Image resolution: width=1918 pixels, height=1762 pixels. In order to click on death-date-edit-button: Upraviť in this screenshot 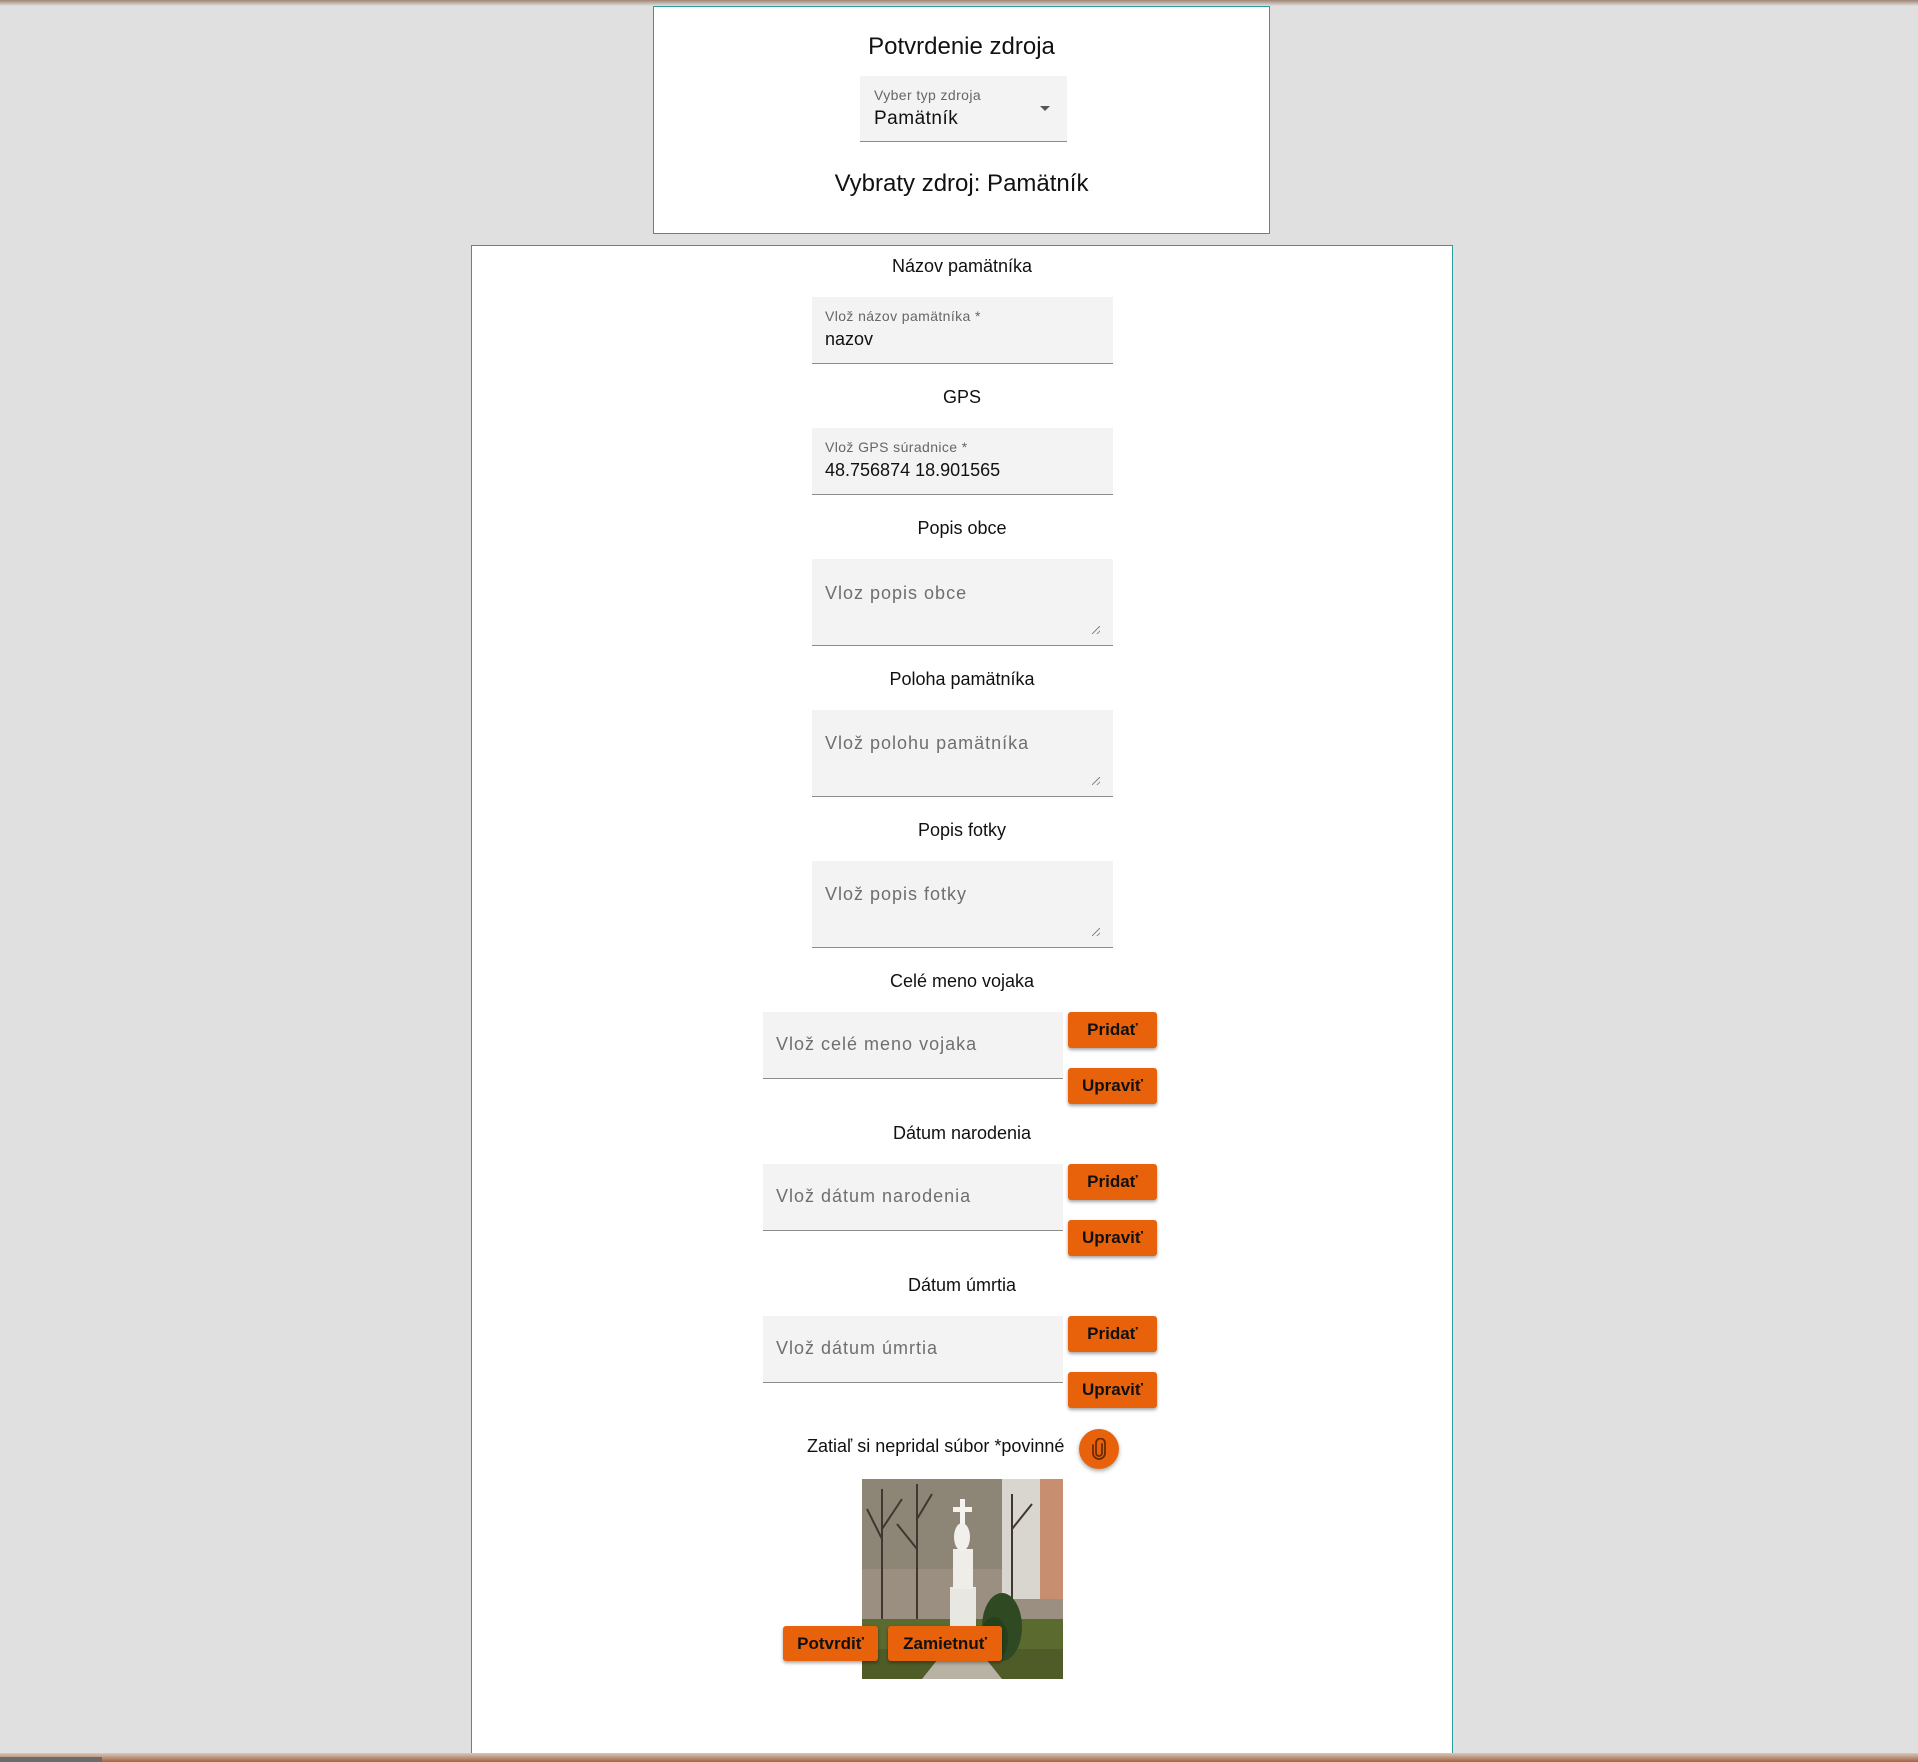, I will do `click(1112, 1390)`.